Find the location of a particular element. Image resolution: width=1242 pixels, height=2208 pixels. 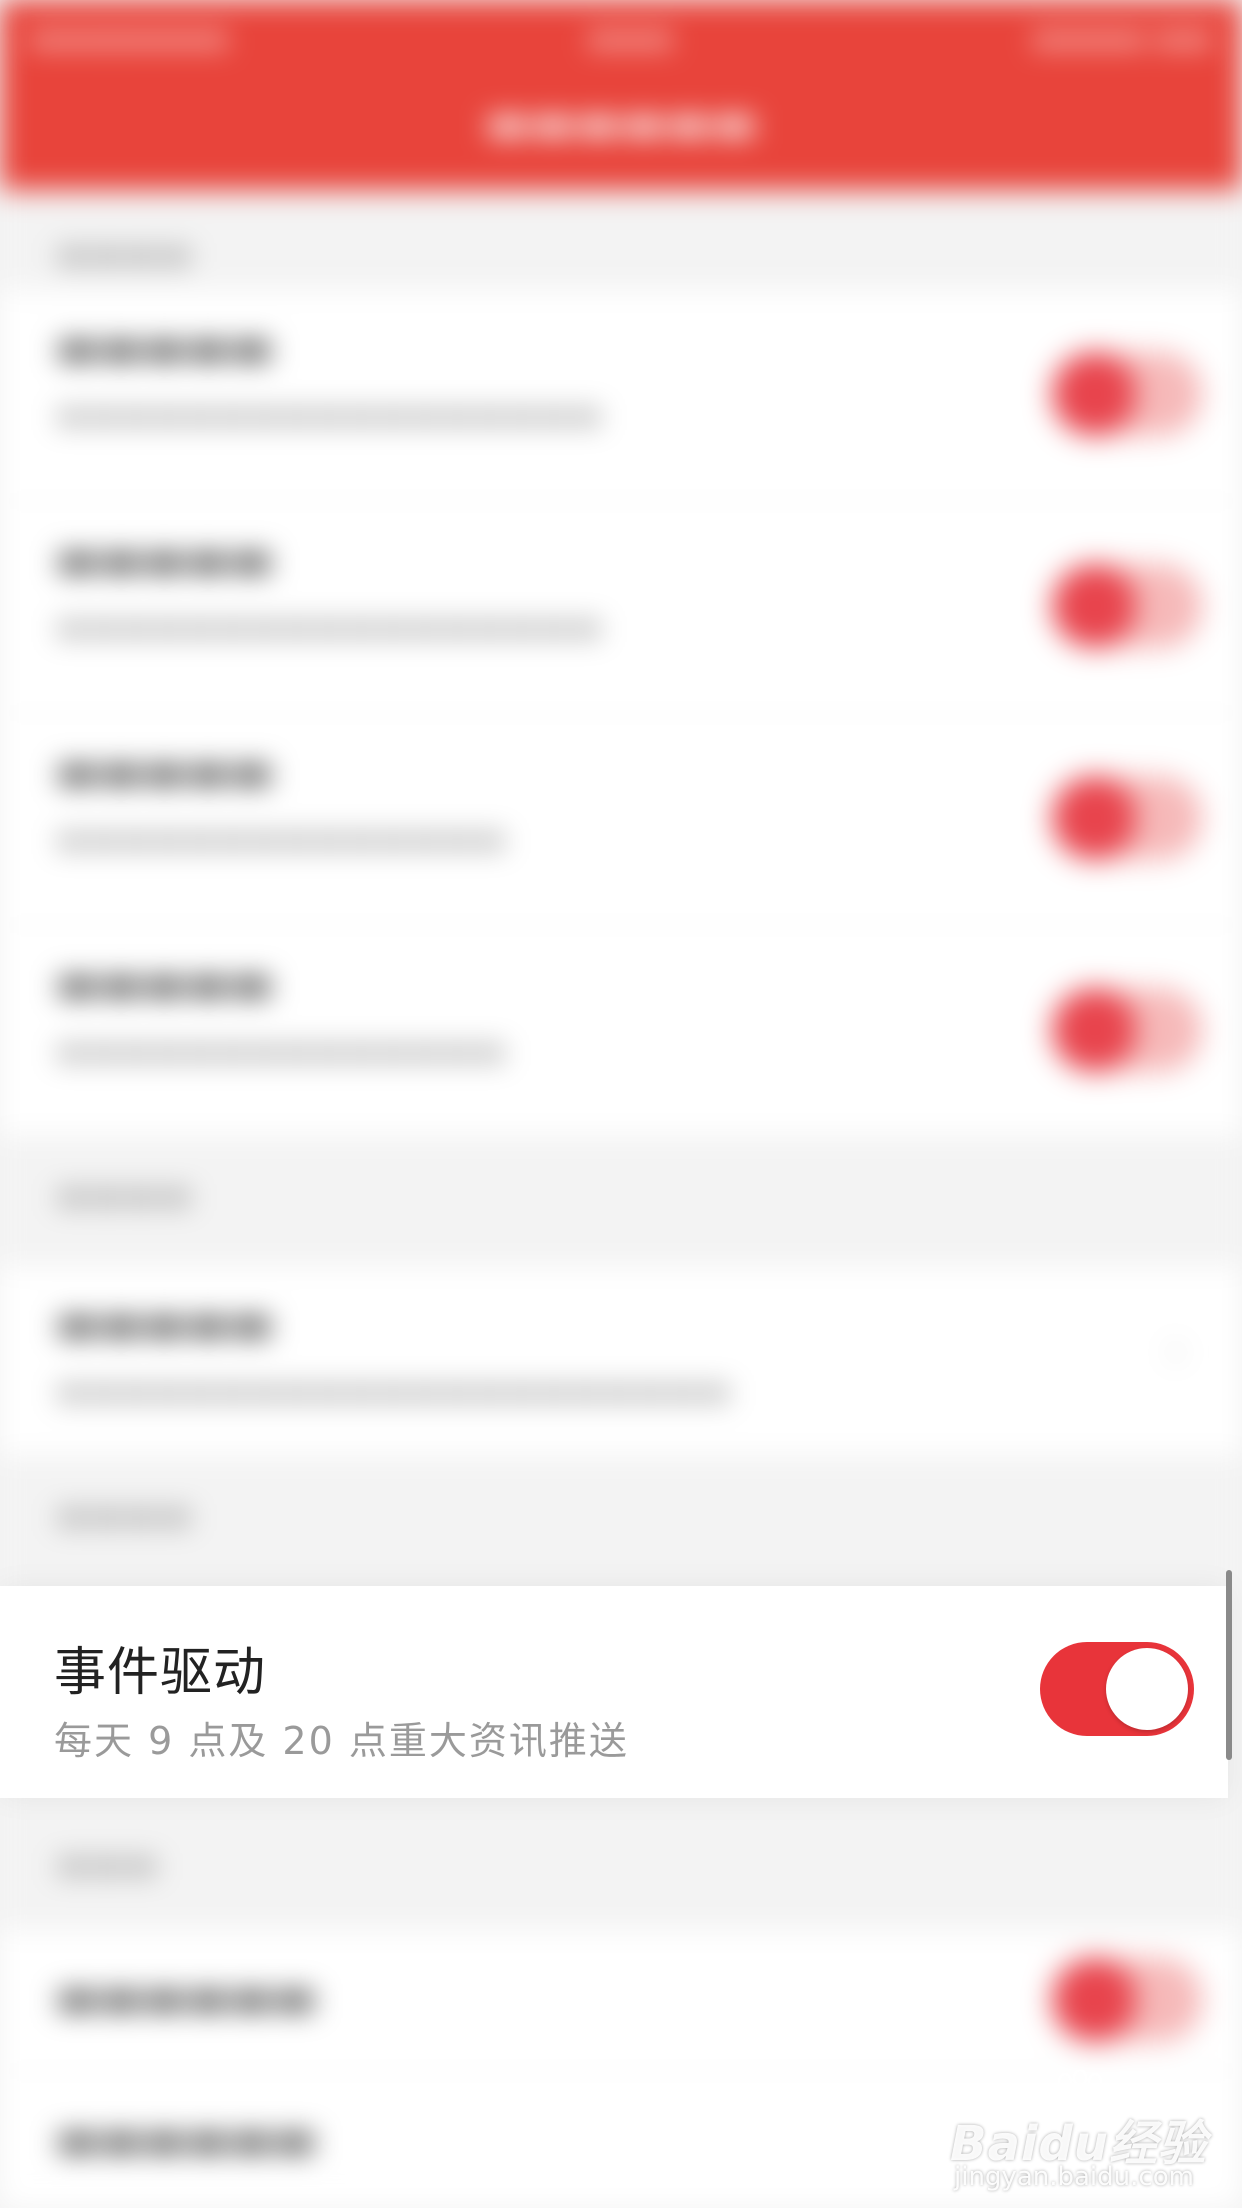

setting-row-event-driven: 事件驱动 每天 9 点及 20 点重大资讯推送 is located at coordinates (614, 1692).